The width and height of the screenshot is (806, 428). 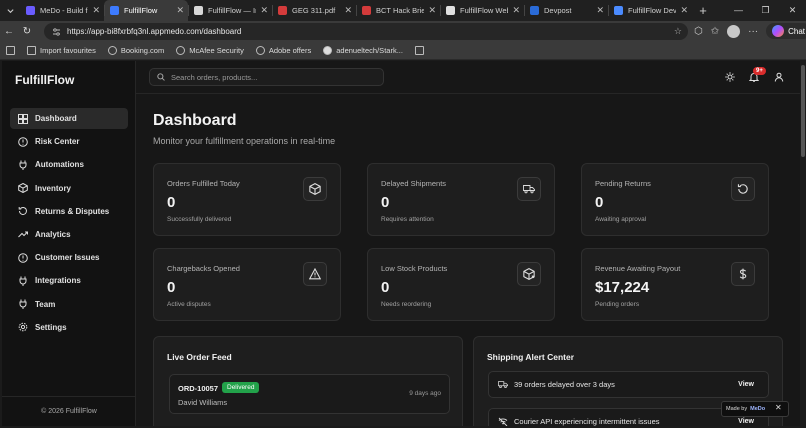 I want to click on browser-tab: GEG 311.pdf ✕, so click(x=314, y=10).